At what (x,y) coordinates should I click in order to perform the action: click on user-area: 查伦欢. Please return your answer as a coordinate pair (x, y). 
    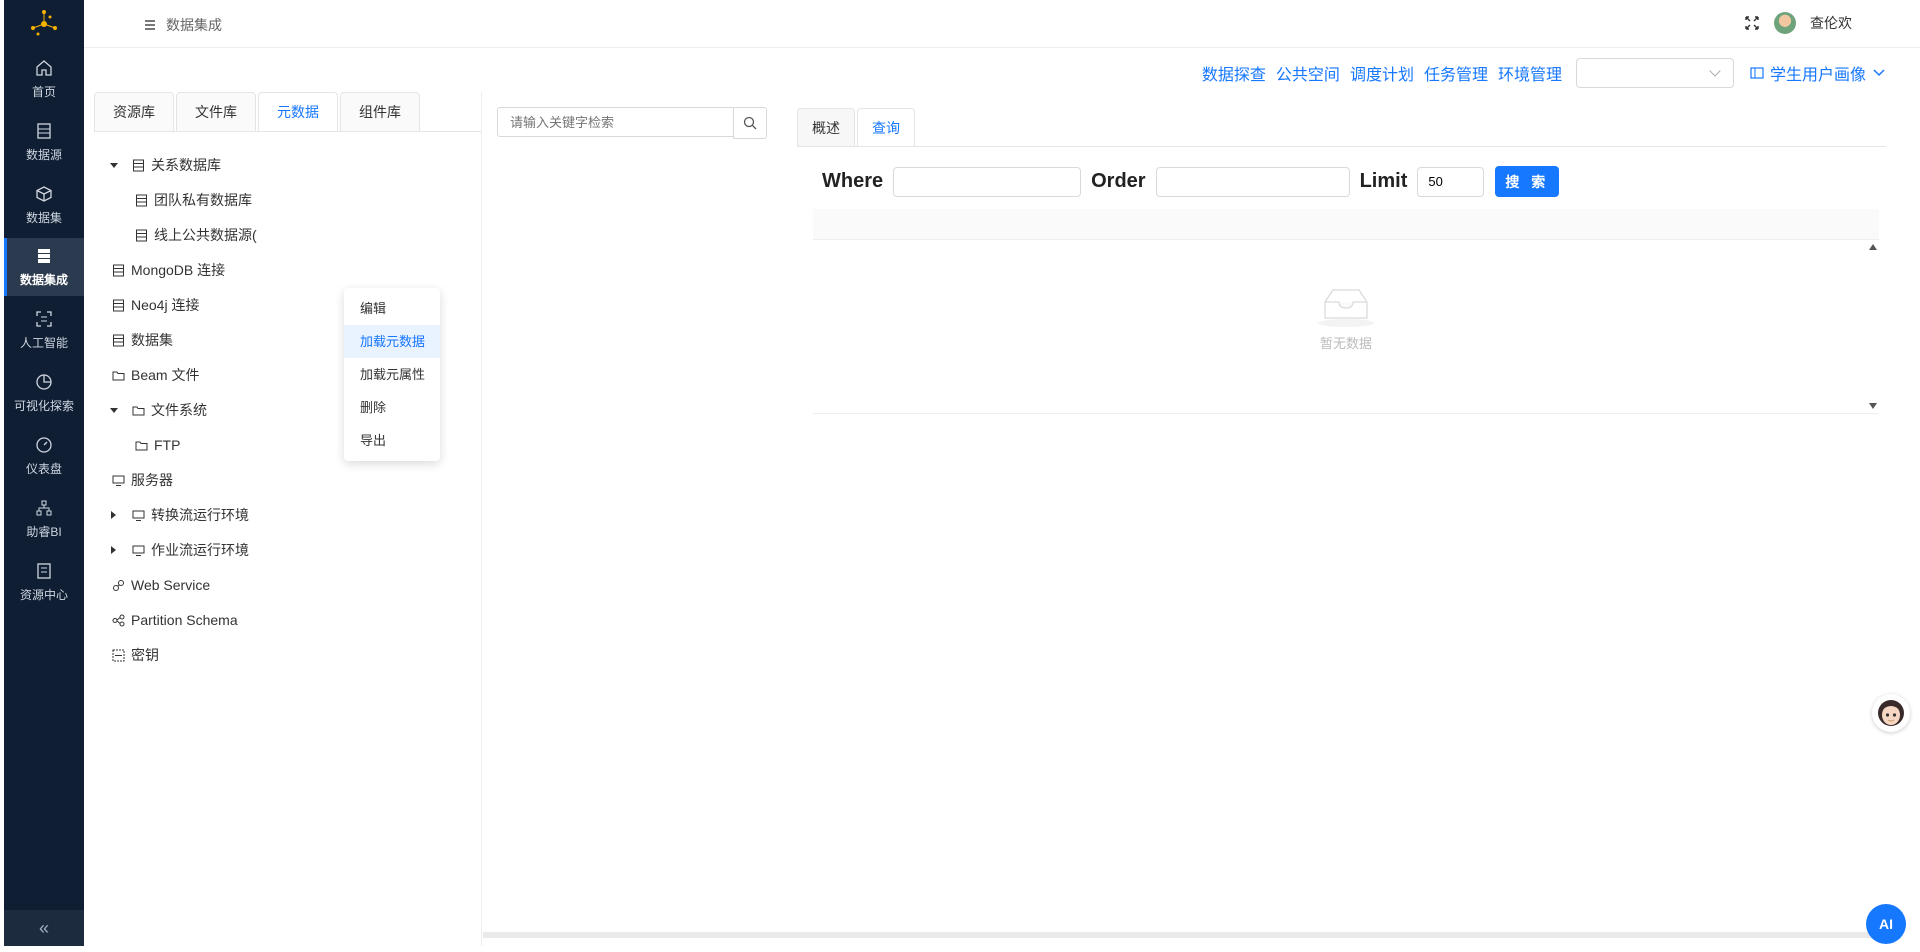
    Looking at the image, I should click on (1798, 23).